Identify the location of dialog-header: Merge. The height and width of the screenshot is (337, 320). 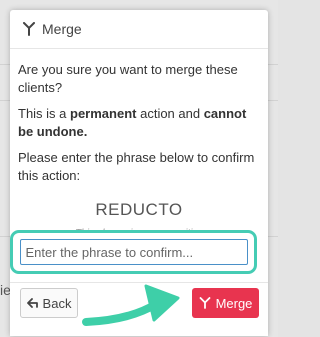
(139, 29).